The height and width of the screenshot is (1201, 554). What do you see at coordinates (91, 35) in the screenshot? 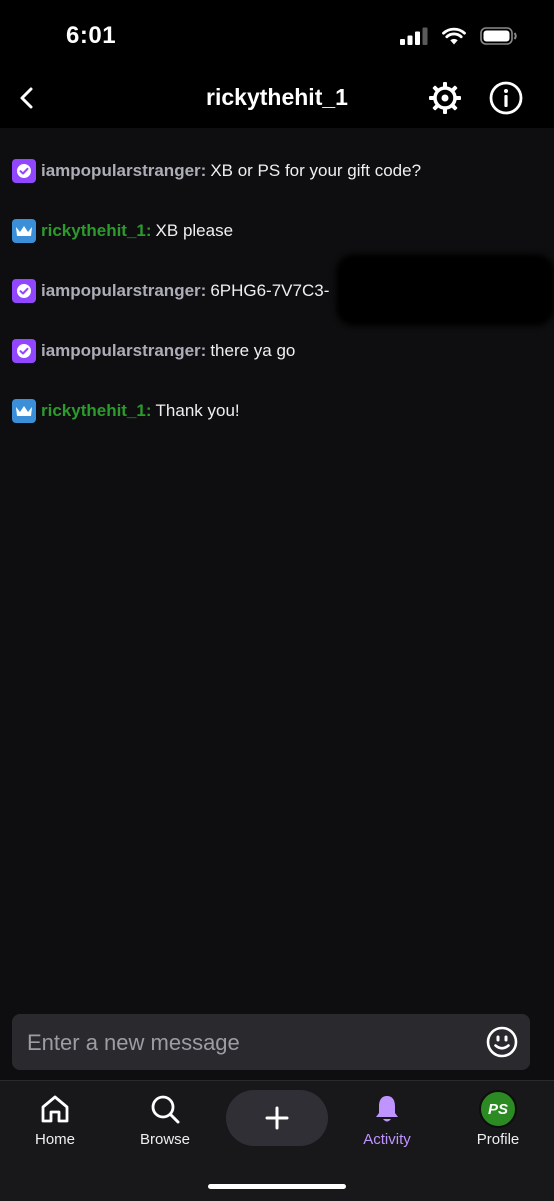
I see `status-time: 6:01` at bounding box center [91, 35].